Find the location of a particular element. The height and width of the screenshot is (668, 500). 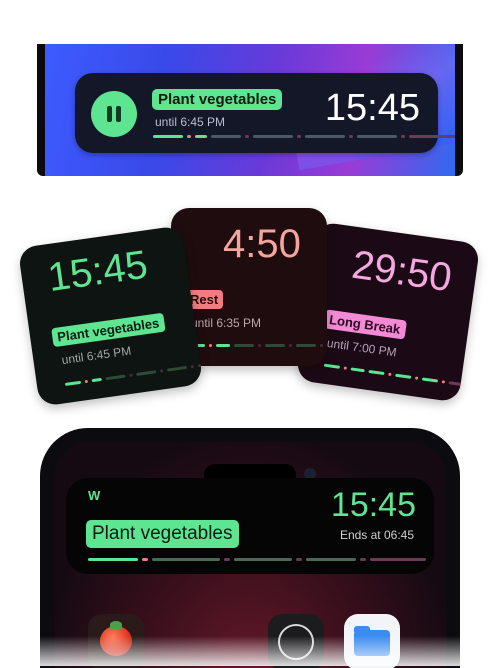

leaf-icon is located at coordinates (116, 625).